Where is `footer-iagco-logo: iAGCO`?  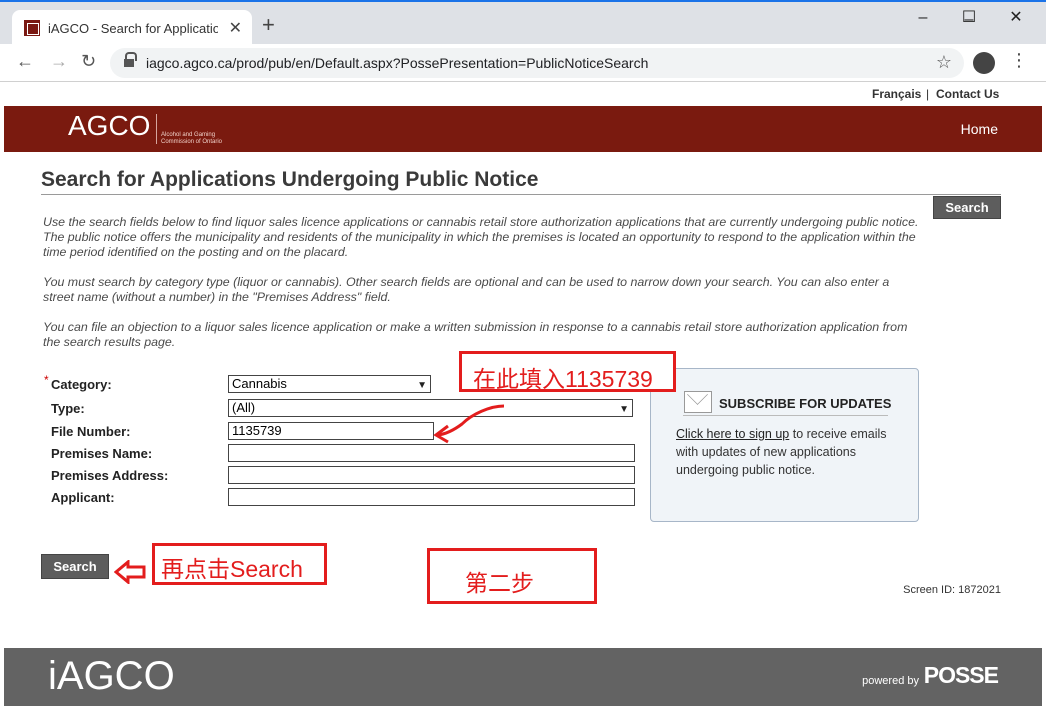
footer-iagco-logo: iAGCO is located at coordinates (111, 676).